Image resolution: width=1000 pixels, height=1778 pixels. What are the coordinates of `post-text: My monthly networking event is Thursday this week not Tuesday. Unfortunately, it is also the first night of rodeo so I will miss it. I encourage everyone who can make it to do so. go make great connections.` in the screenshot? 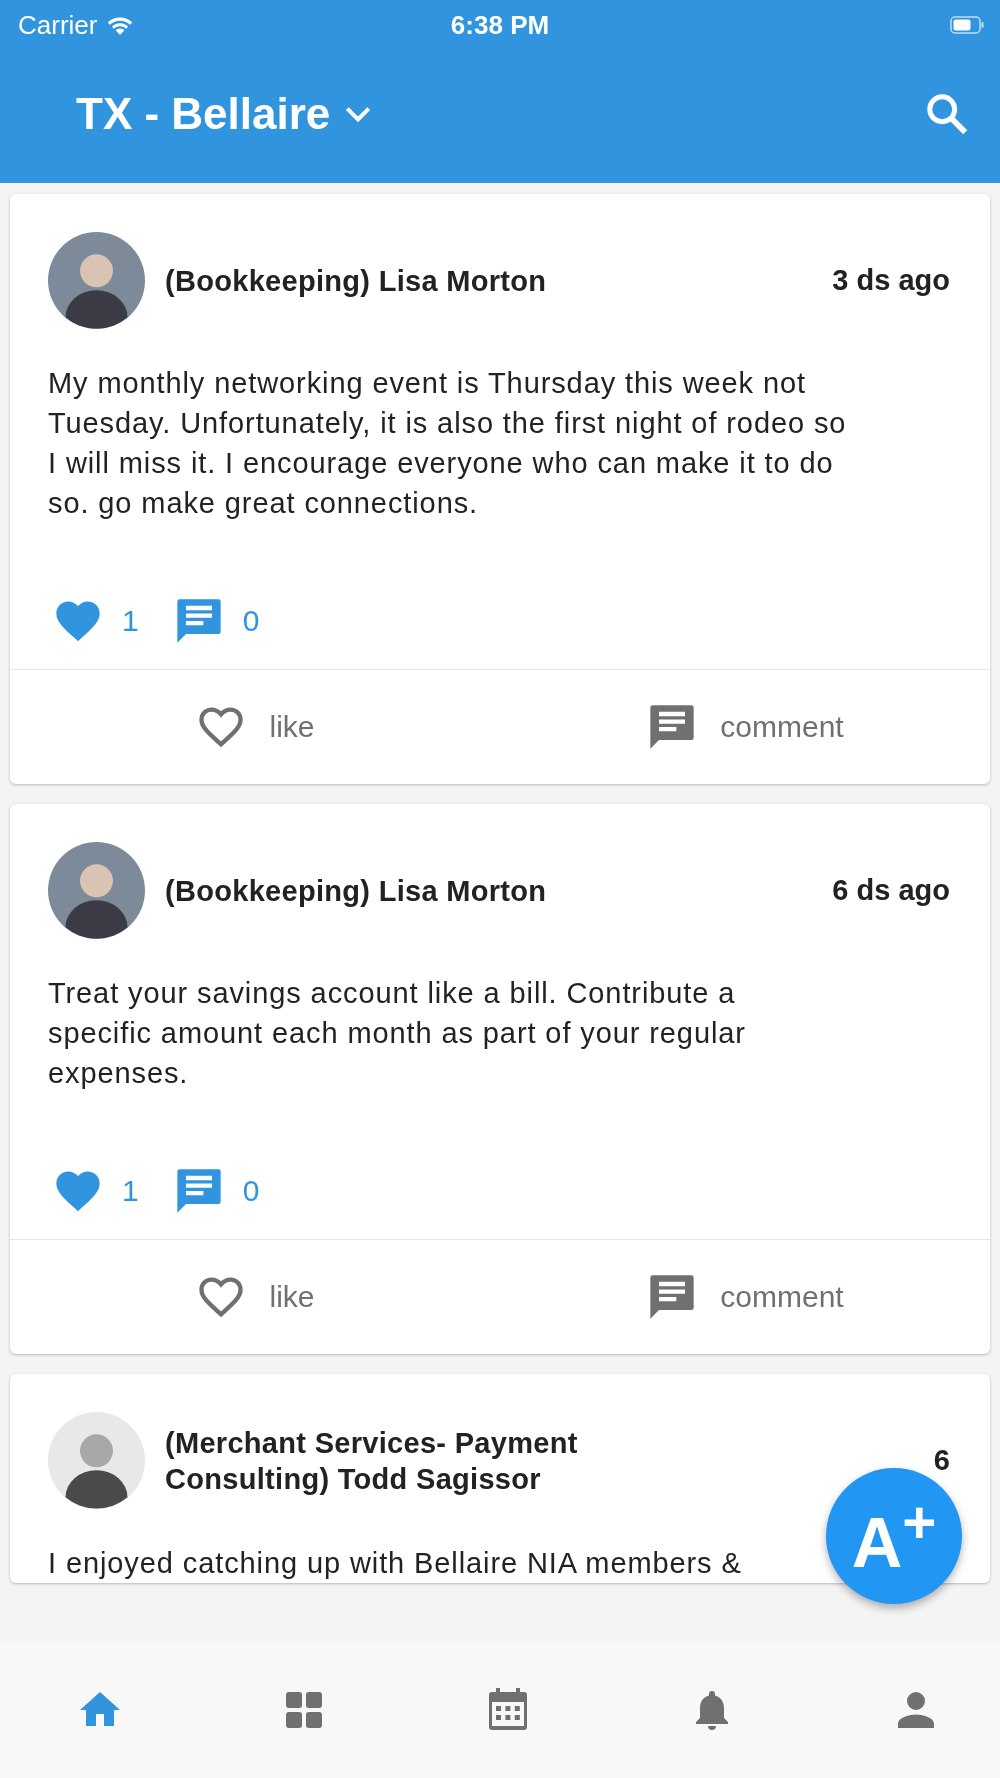 It's located at (448, 443).